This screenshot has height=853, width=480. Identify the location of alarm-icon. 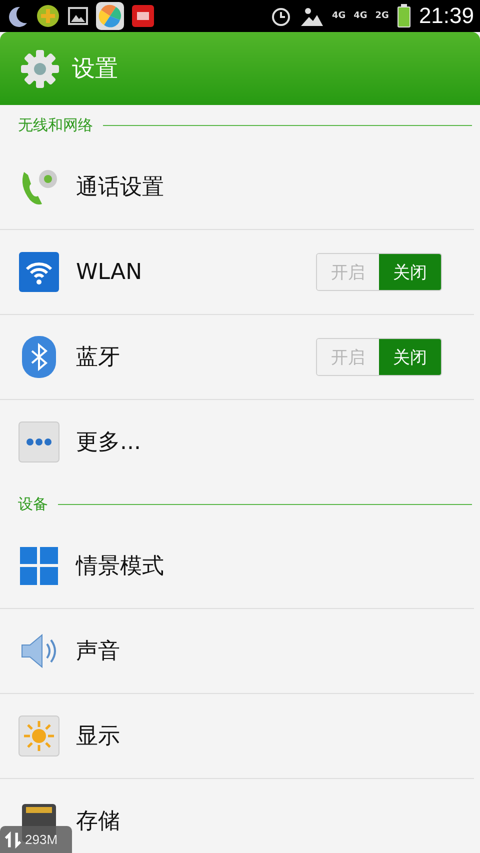
(281, 16).